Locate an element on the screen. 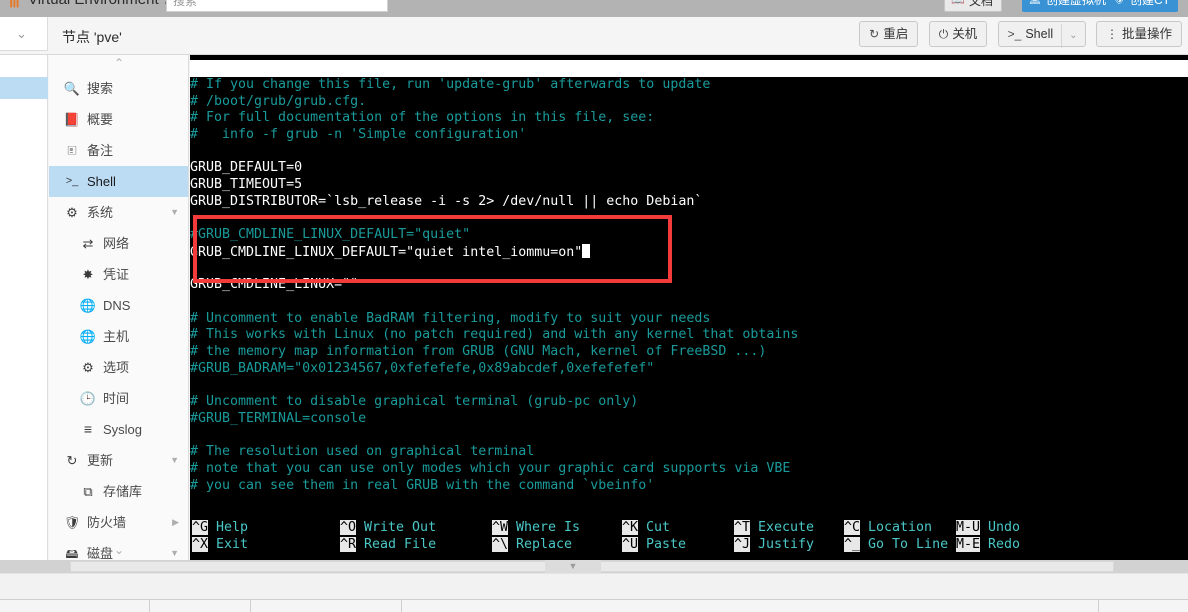 This screenshot has height=612, width=1188. tree-row-selected is located at coordinates (24, 88).